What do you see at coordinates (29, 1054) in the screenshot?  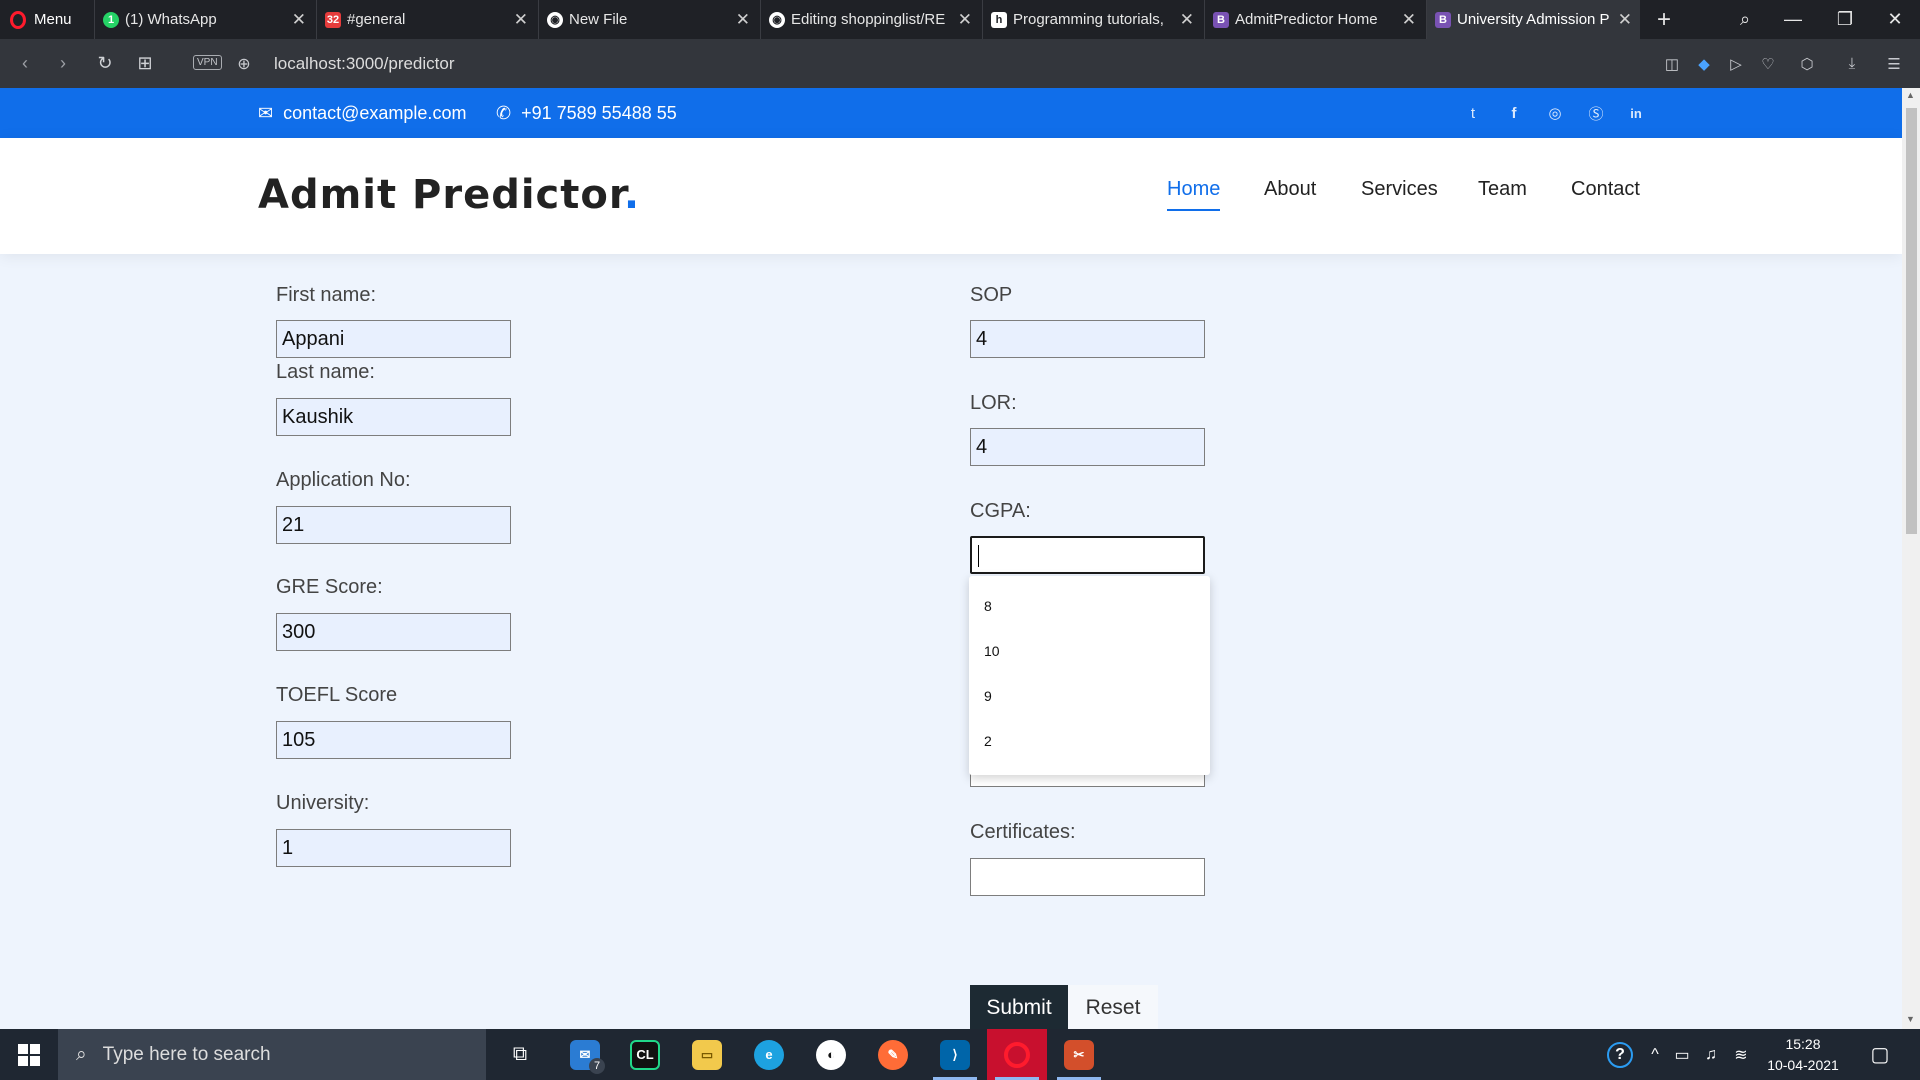 I see `start-button` at bounding box center [29, 1054].